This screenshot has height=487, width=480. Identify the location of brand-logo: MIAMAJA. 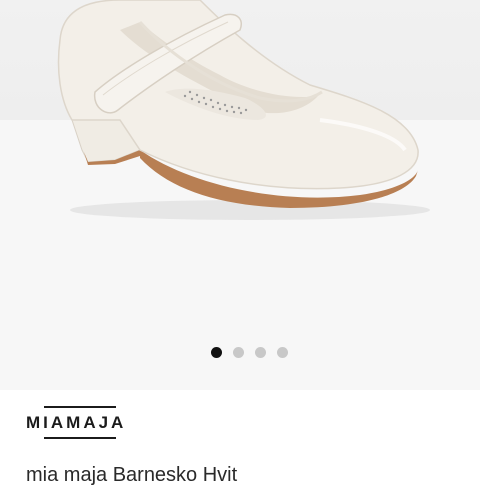
(76, 423).